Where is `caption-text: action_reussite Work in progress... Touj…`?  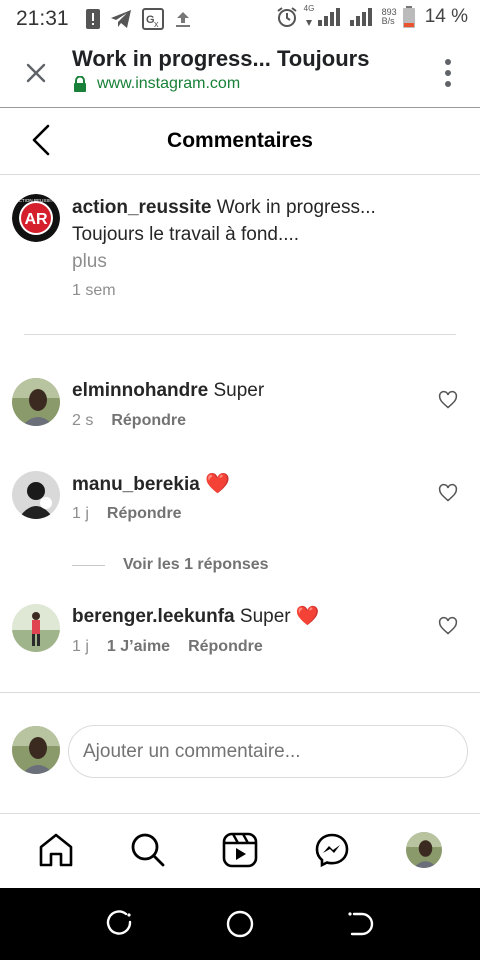
caption-text: action_reussite Work in progress... Touj… is located at coordinates (262, 234).